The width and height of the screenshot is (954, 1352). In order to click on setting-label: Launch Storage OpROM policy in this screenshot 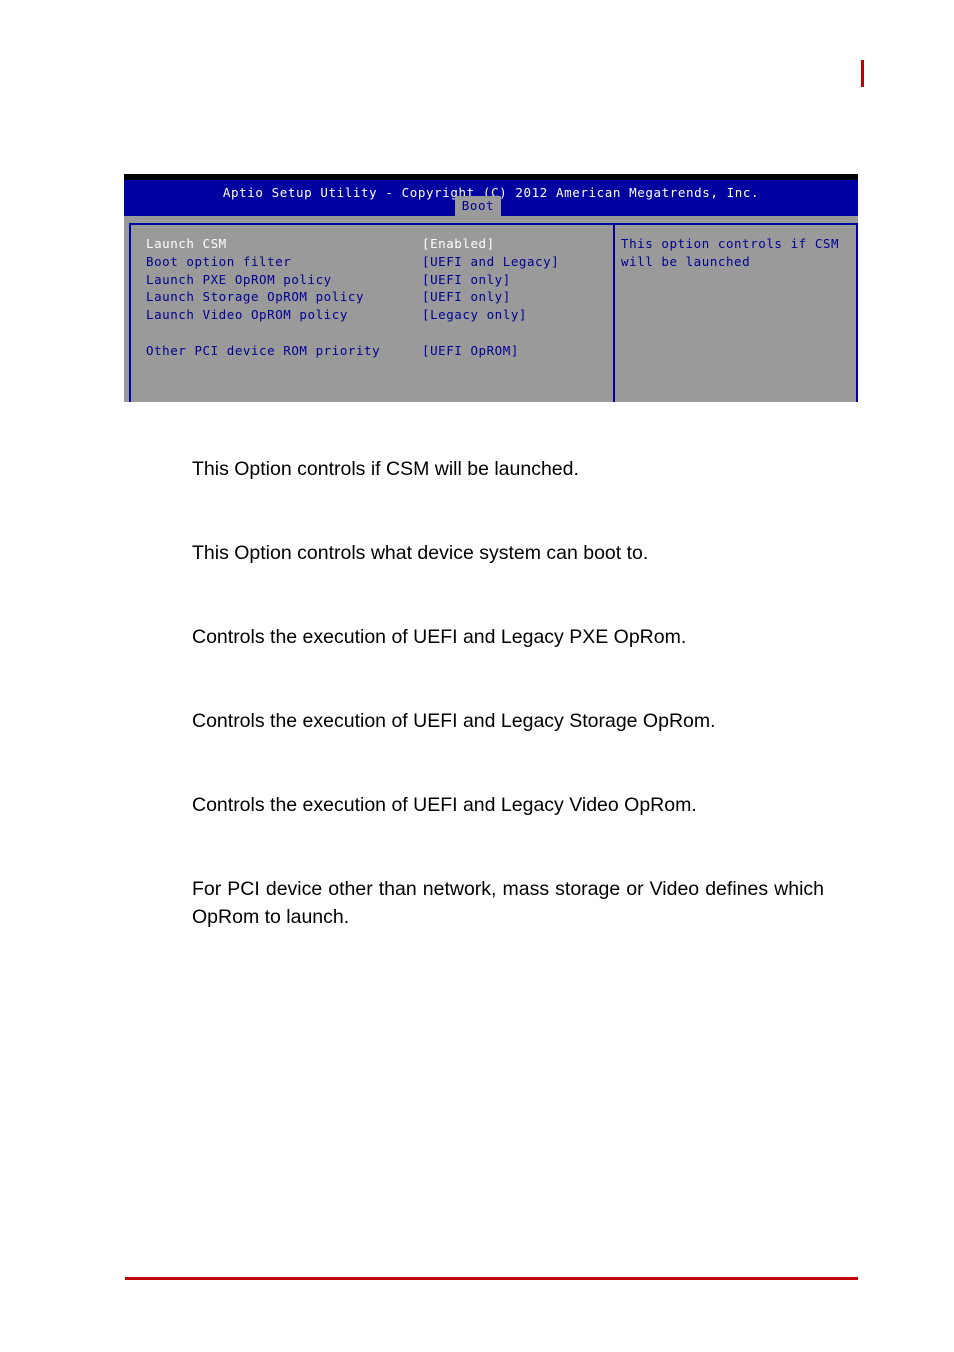, I will do `click(255, 297)`.